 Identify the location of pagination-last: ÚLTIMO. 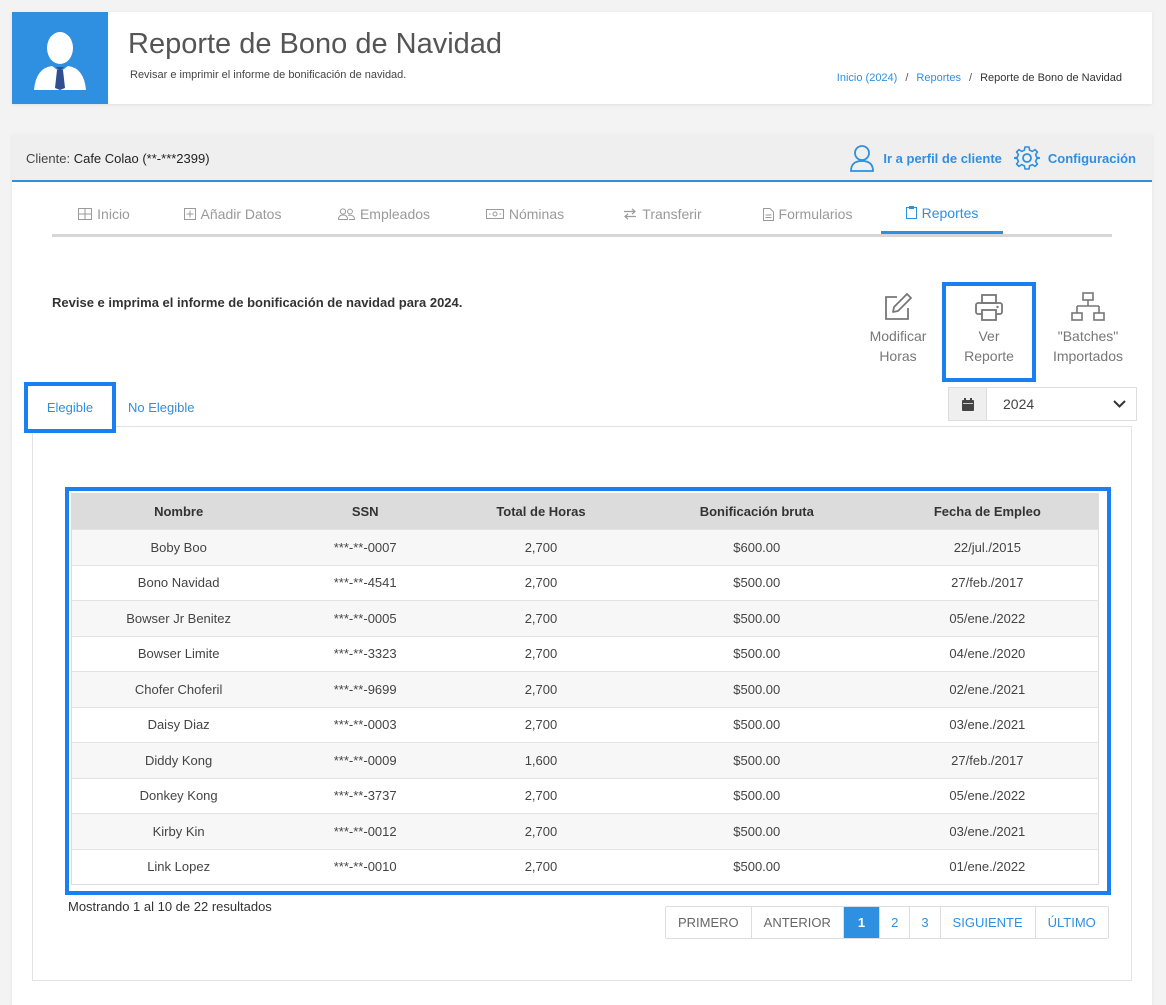
(1071, 922).